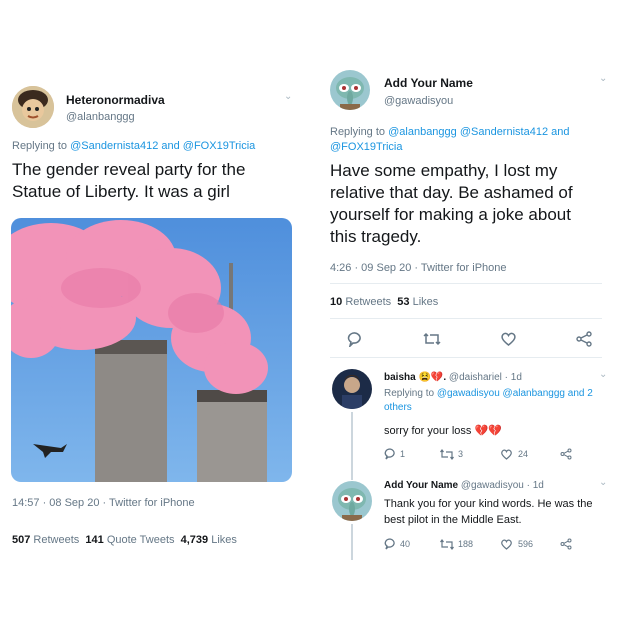 This screenshot has height=623, width=618. What do you see at coordinates (526, 544) in the screenshot?
I see `like-count: 596` at bounding box center [526, 544].